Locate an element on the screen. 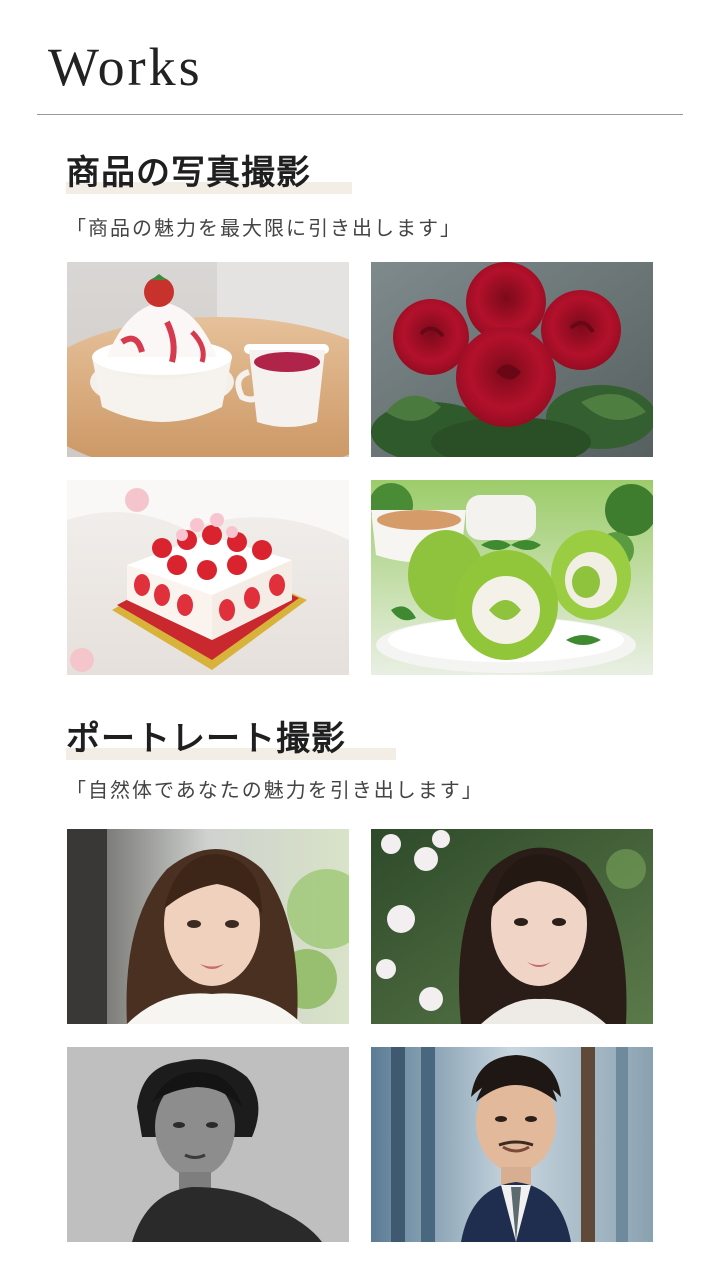 The width and height of the screenshot is (720, 1280). photo-portrait-woman-flowers is located at coordinates (512, 926).